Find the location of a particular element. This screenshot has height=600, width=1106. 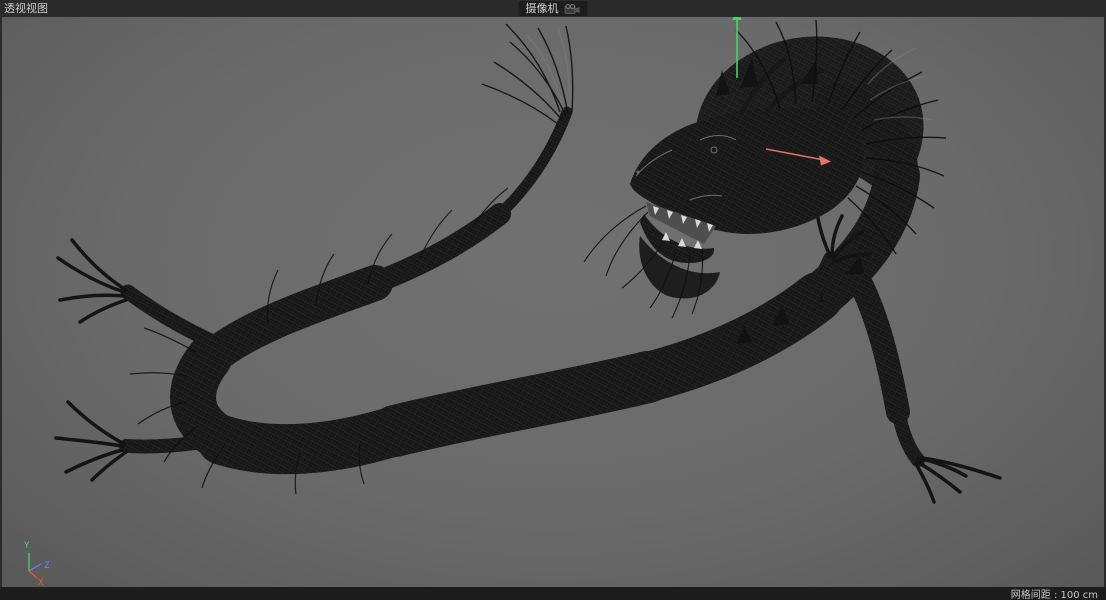

y-axis-label: Y is located at coordinates (27, 546).